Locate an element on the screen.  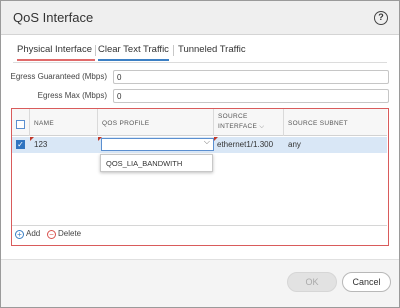
egress-max-label: Egress Max (Mbps) is located at coordinates (72, 95).